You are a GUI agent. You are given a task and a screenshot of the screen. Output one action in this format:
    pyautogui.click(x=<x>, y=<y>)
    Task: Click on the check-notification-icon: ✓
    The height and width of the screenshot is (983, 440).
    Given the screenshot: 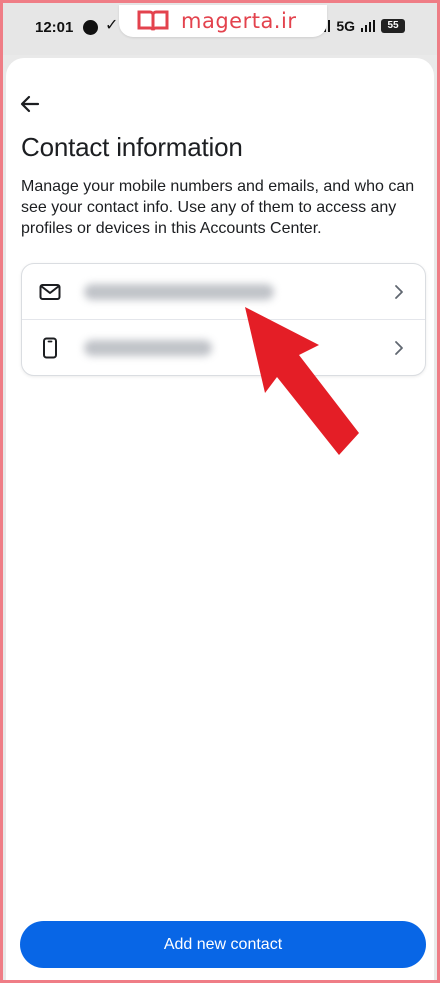 What is the action you would take?
    pyautogui.click(x=112, y=25)
    